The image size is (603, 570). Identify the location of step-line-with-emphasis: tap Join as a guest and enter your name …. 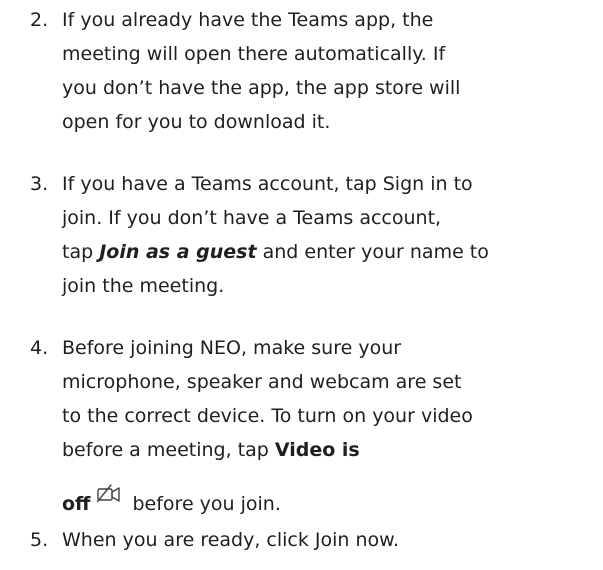
(329, 252).